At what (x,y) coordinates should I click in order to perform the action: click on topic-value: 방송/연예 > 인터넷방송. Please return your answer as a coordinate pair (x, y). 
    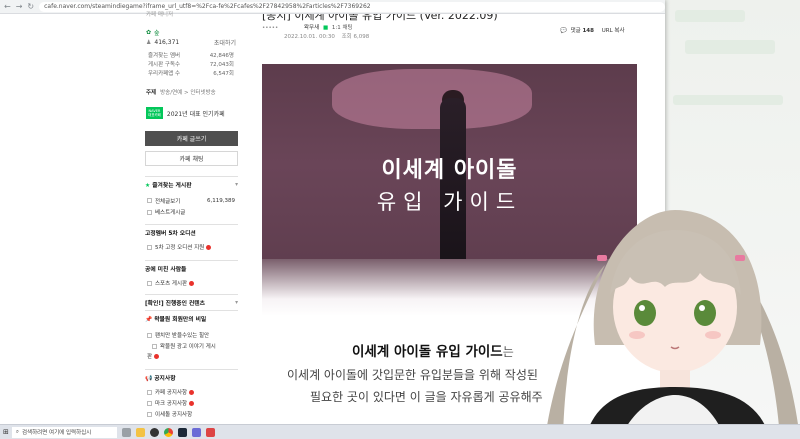
    Looking at the image, I should click on (188, 92).